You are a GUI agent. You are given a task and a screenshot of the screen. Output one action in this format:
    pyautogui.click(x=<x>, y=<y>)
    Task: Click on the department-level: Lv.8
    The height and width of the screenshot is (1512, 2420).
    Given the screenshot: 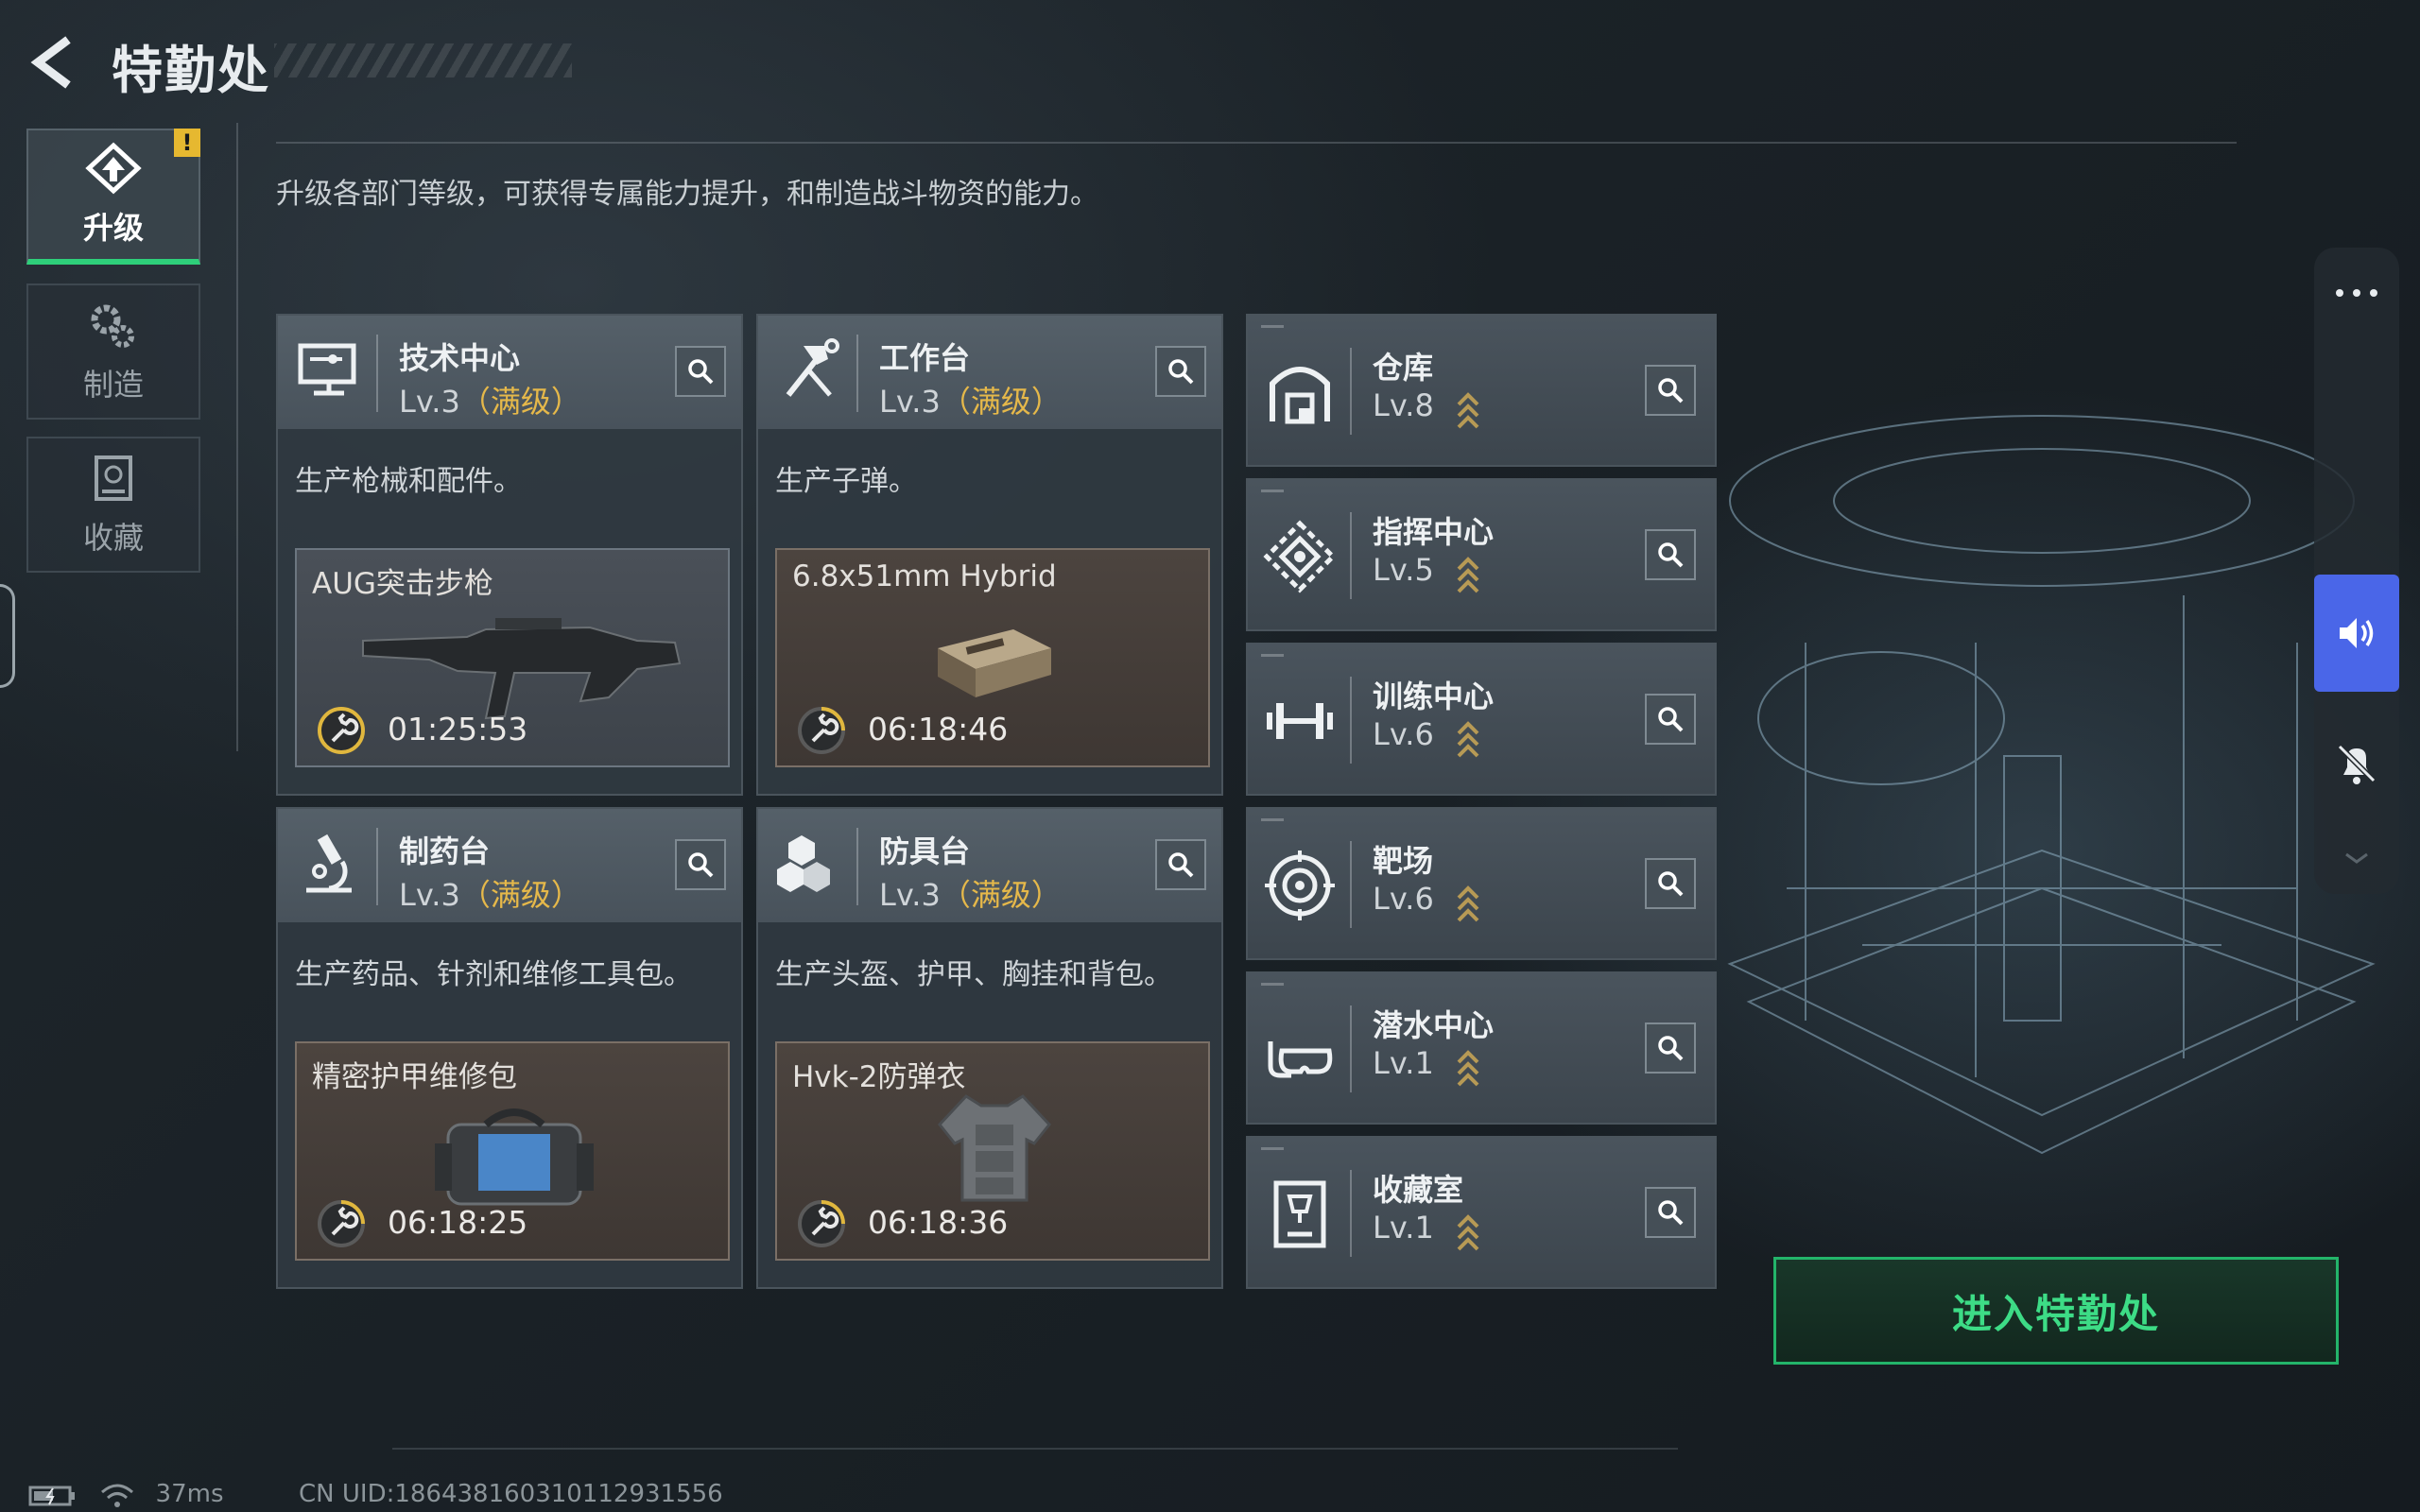 What is the action you would take?
    pyautogui.click(x=1403, y=405)
    